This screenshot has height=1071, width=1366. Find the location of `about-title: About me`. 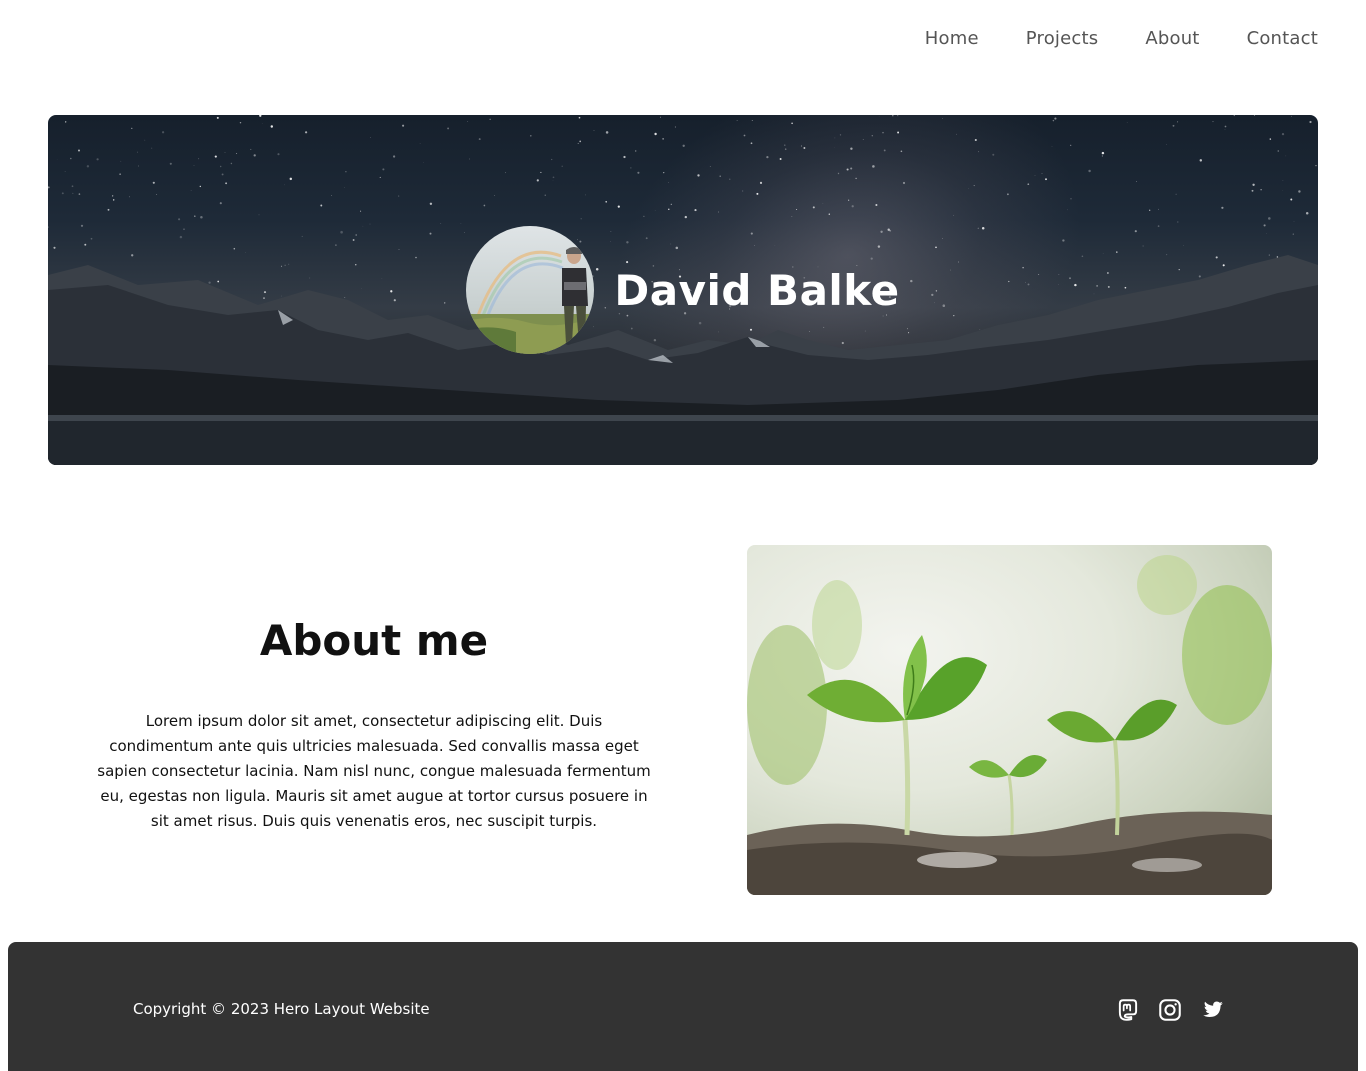

about-title: About me is located at coordinates (374, 640).